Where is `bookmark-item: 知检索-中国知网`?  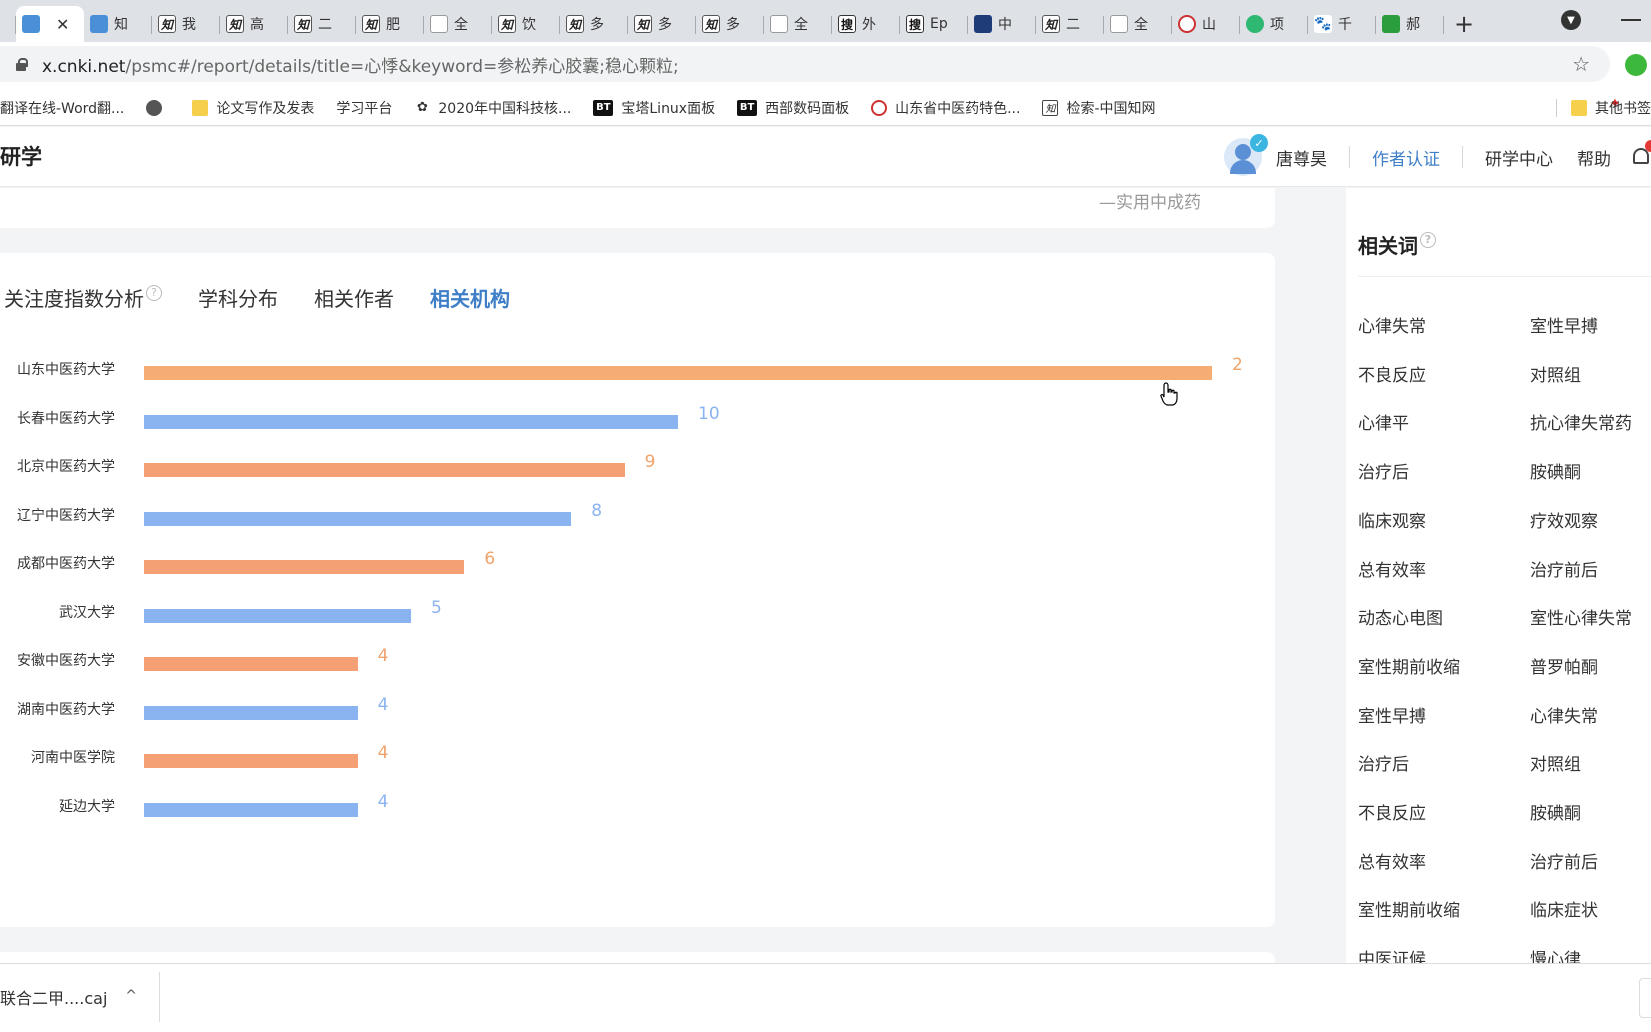 bookmark-item: 知检索-中国知网 is located at coordinates (1099, 108).